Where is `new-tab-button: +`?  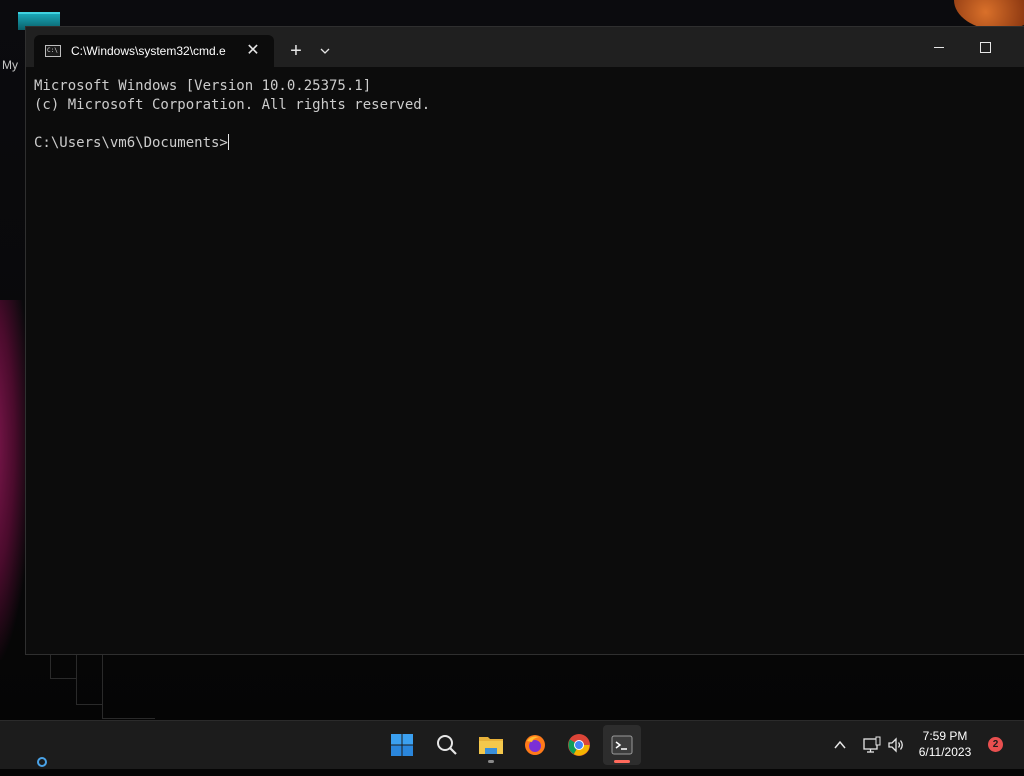
new-tab-button: + is located at coordinates (296, 51).